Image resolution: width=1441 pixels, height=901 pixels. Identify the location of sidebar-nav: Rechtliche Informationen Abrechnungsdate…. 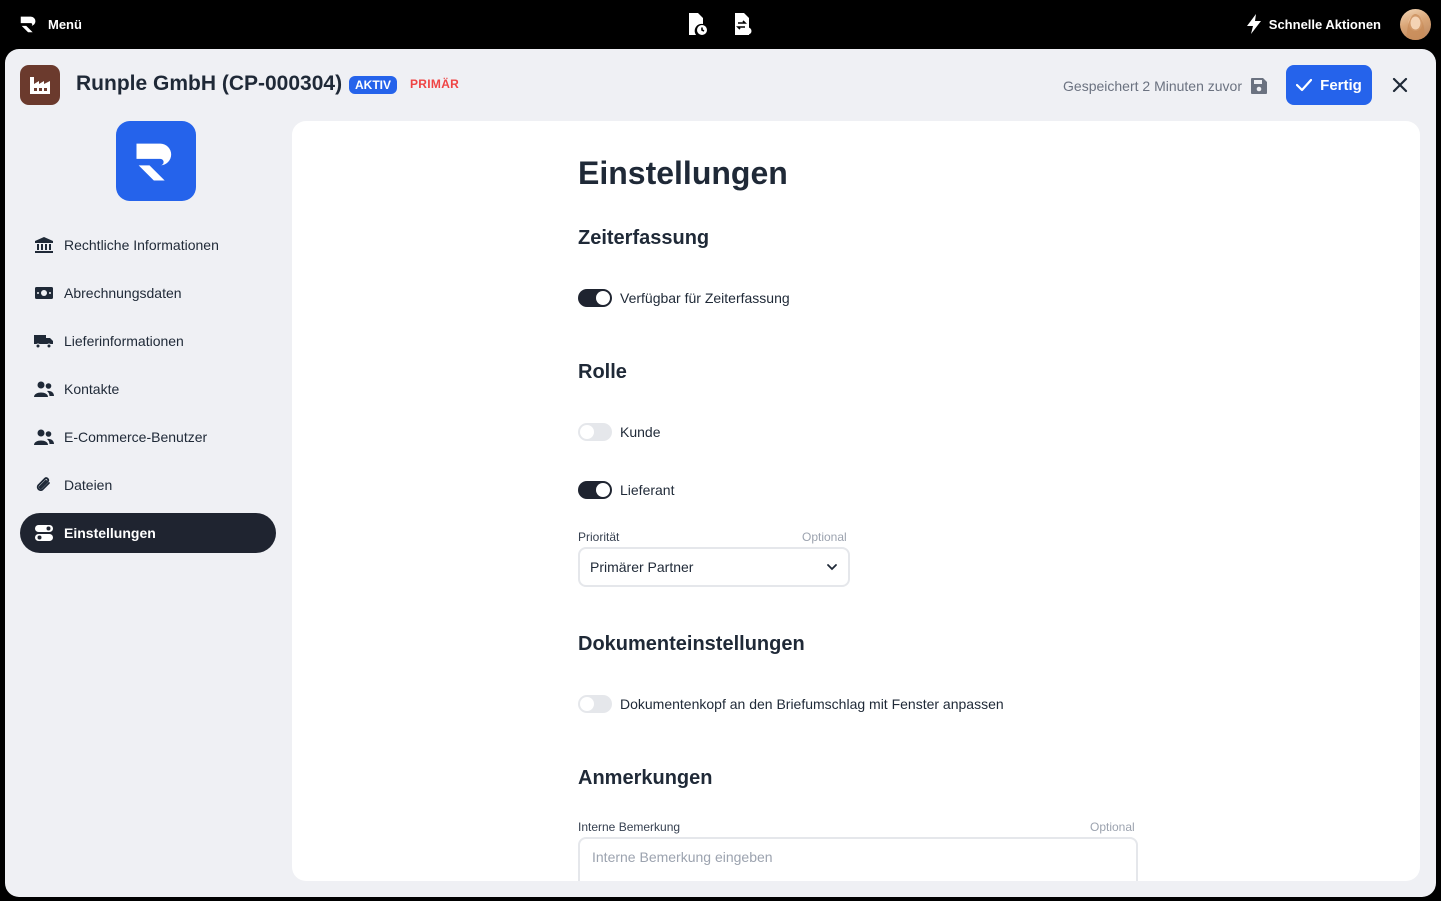
(148, 389).